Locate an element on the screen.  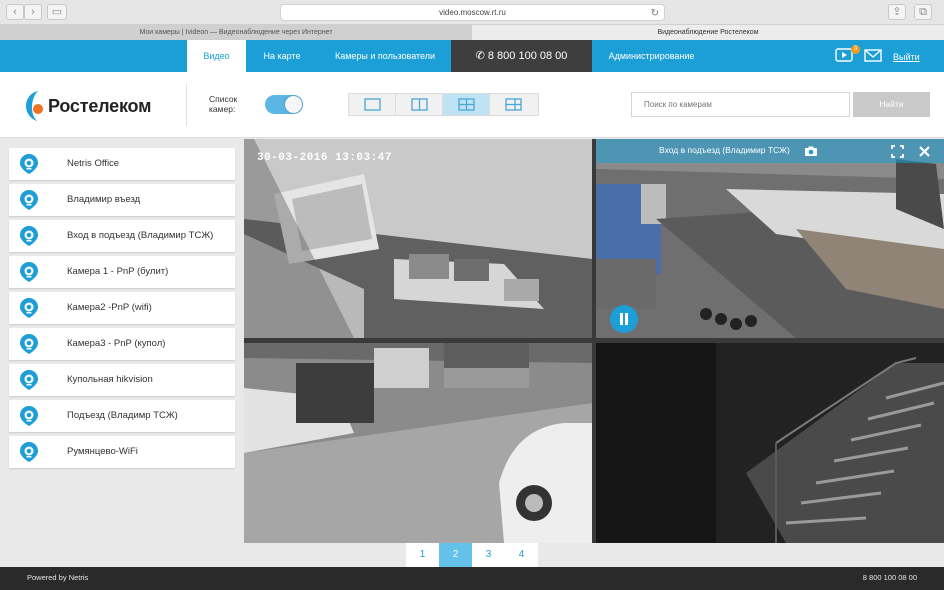
logout-link: Выйти is located at coordinates (906, 56).